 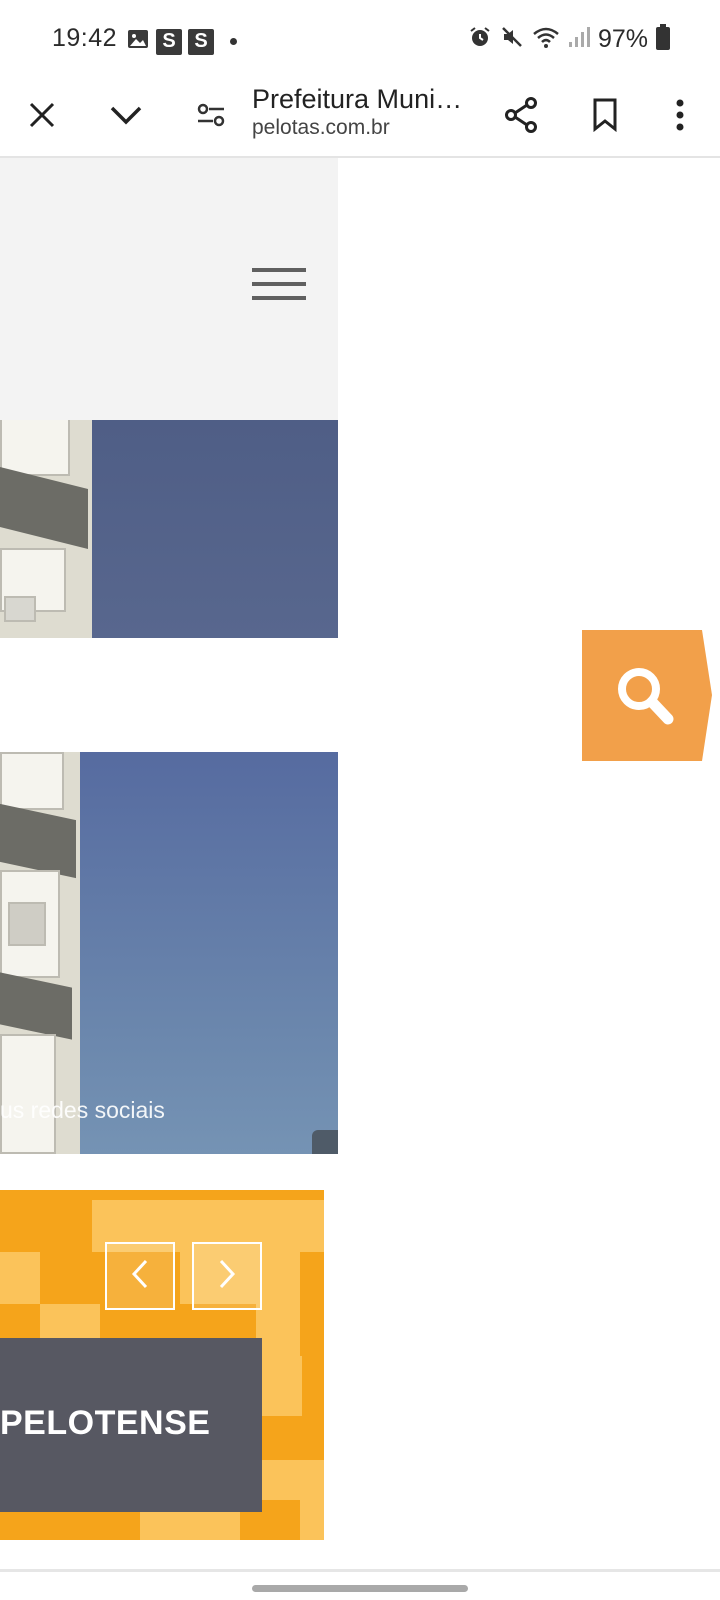 I want to click on alarm-icon, so click(x=480, y=39).